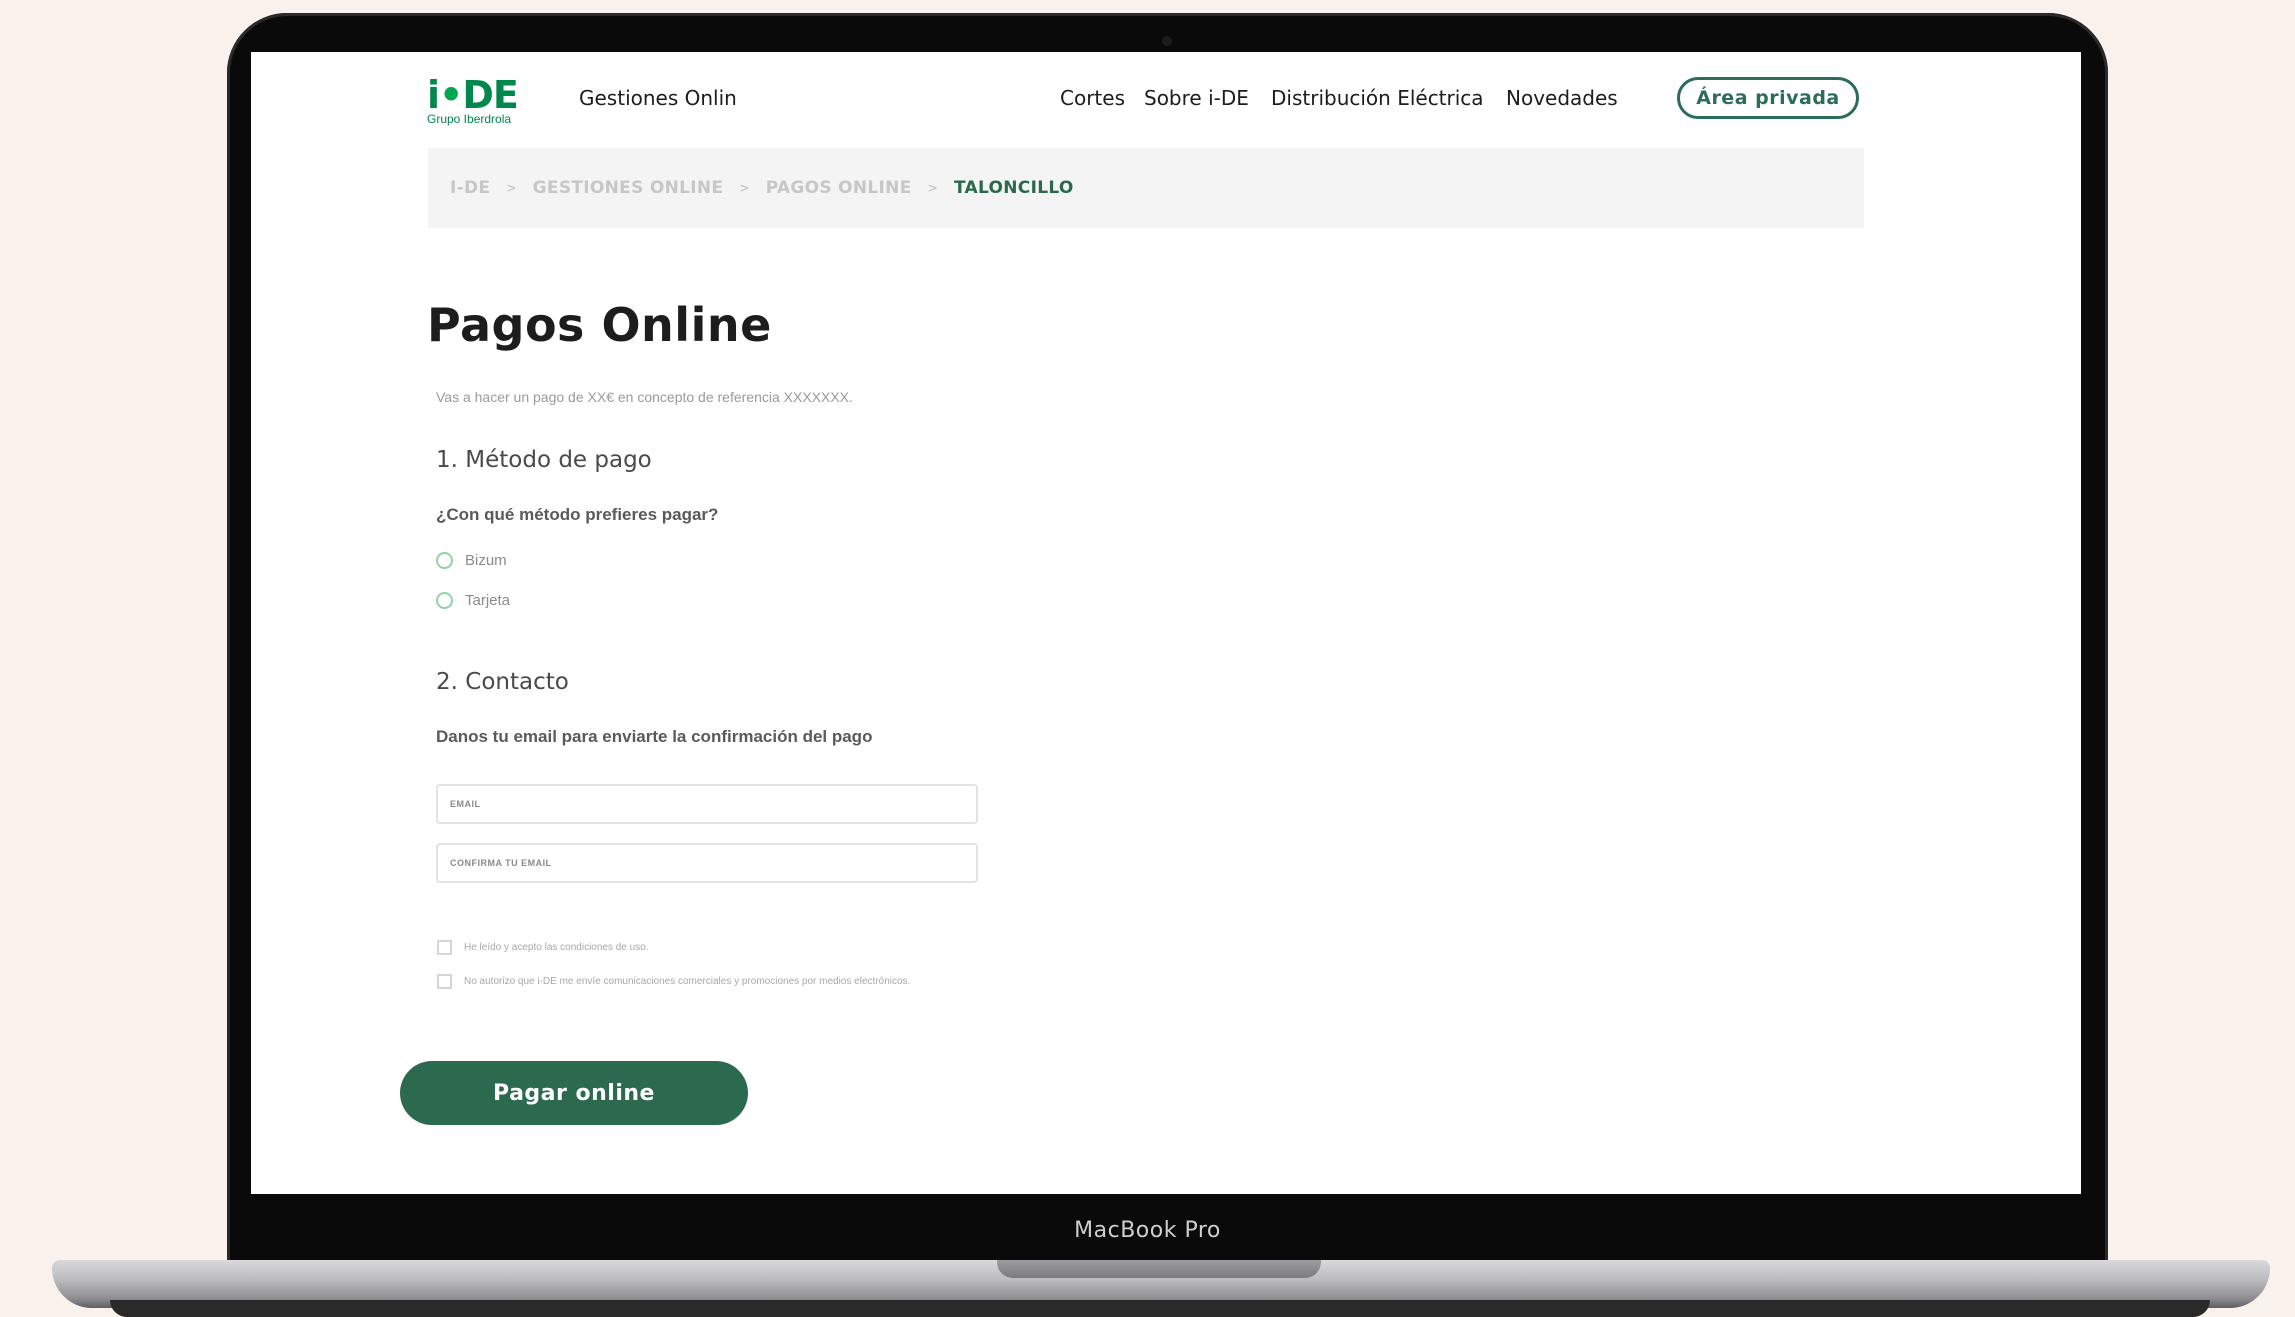 The height and width of the screenshot is (1317, 2295). Describe the element at coordinates (1159, 1269) in the screenshot. I see `laptop-notch` at that location.